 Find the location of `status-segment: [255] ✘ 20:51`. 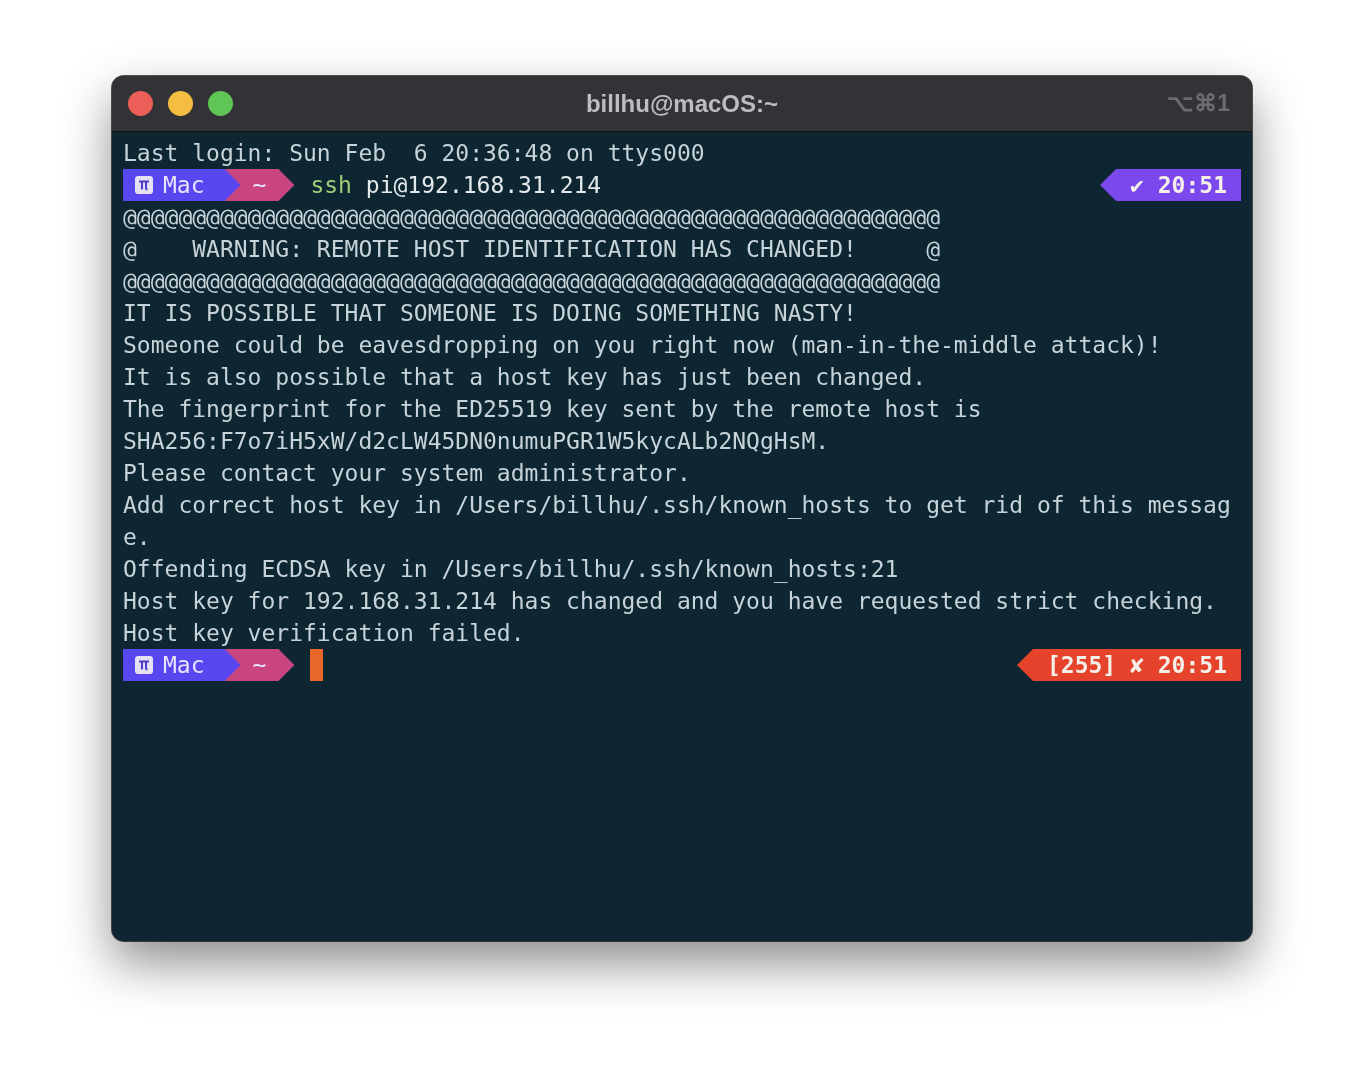

status-segment: [255] ✘ 20:51 is located at coordinates (1129, 665).